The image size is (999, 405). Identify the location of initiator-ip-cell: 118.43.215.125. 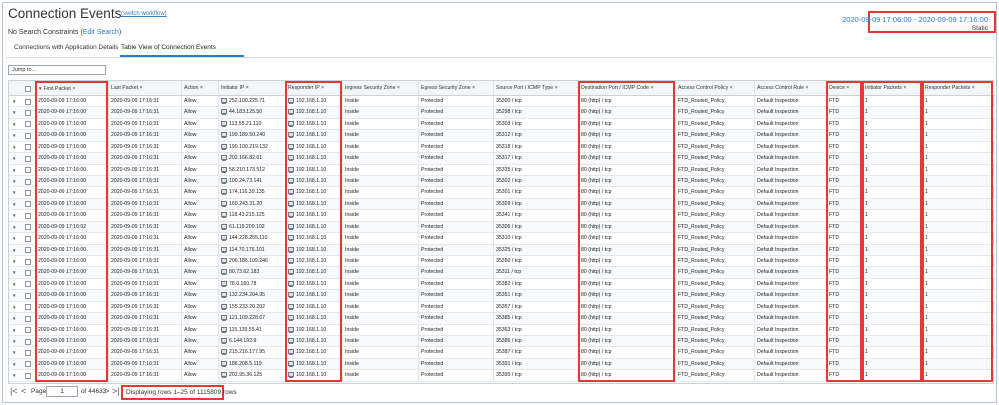
(252, 215).